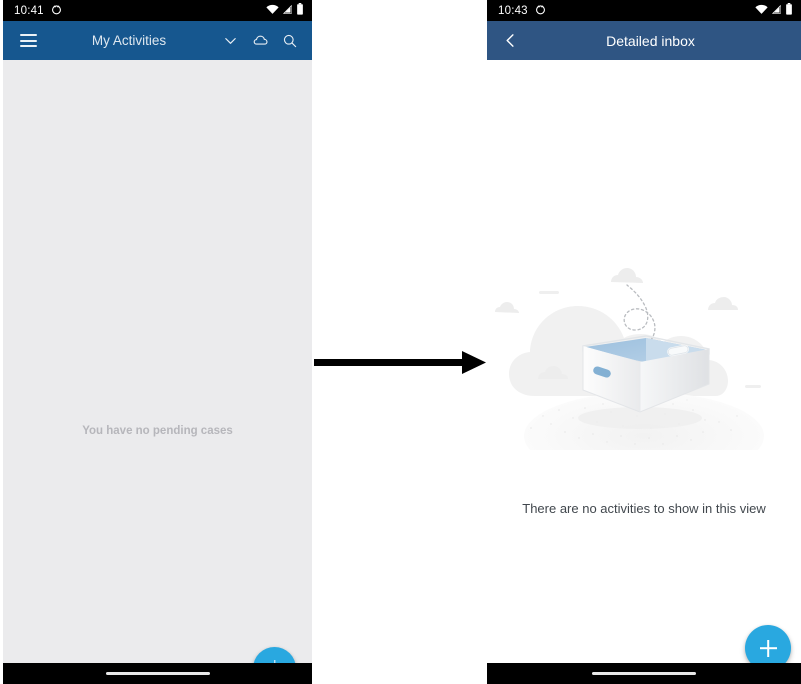 This screenshot has width=801, height=684. I want to click on empty-box-clouds-illustration, so click(644, 365).